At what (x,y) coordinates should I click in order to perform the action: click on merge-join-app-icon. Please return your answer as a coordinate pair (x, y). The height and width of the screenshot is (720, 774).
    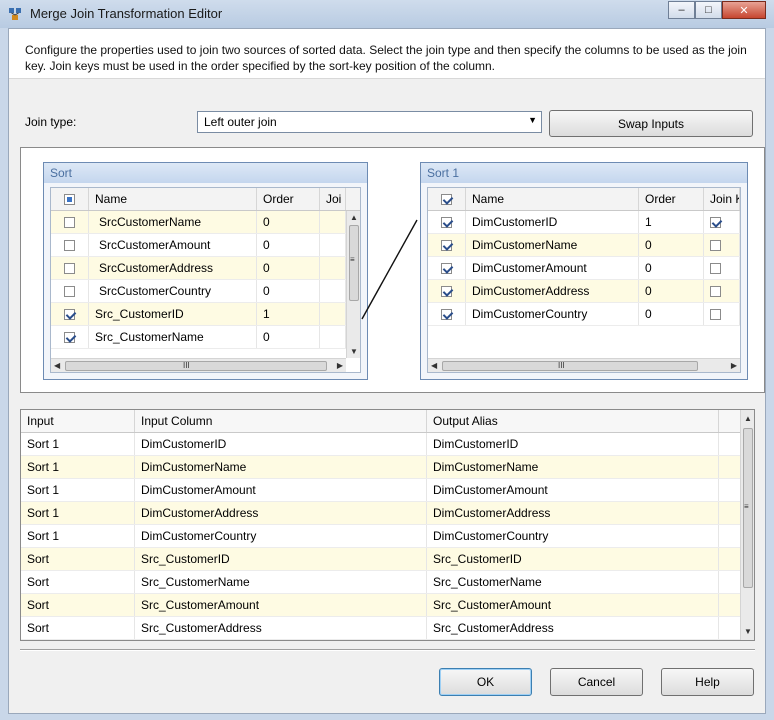
    Looking at the image, I should click on (15, 14).